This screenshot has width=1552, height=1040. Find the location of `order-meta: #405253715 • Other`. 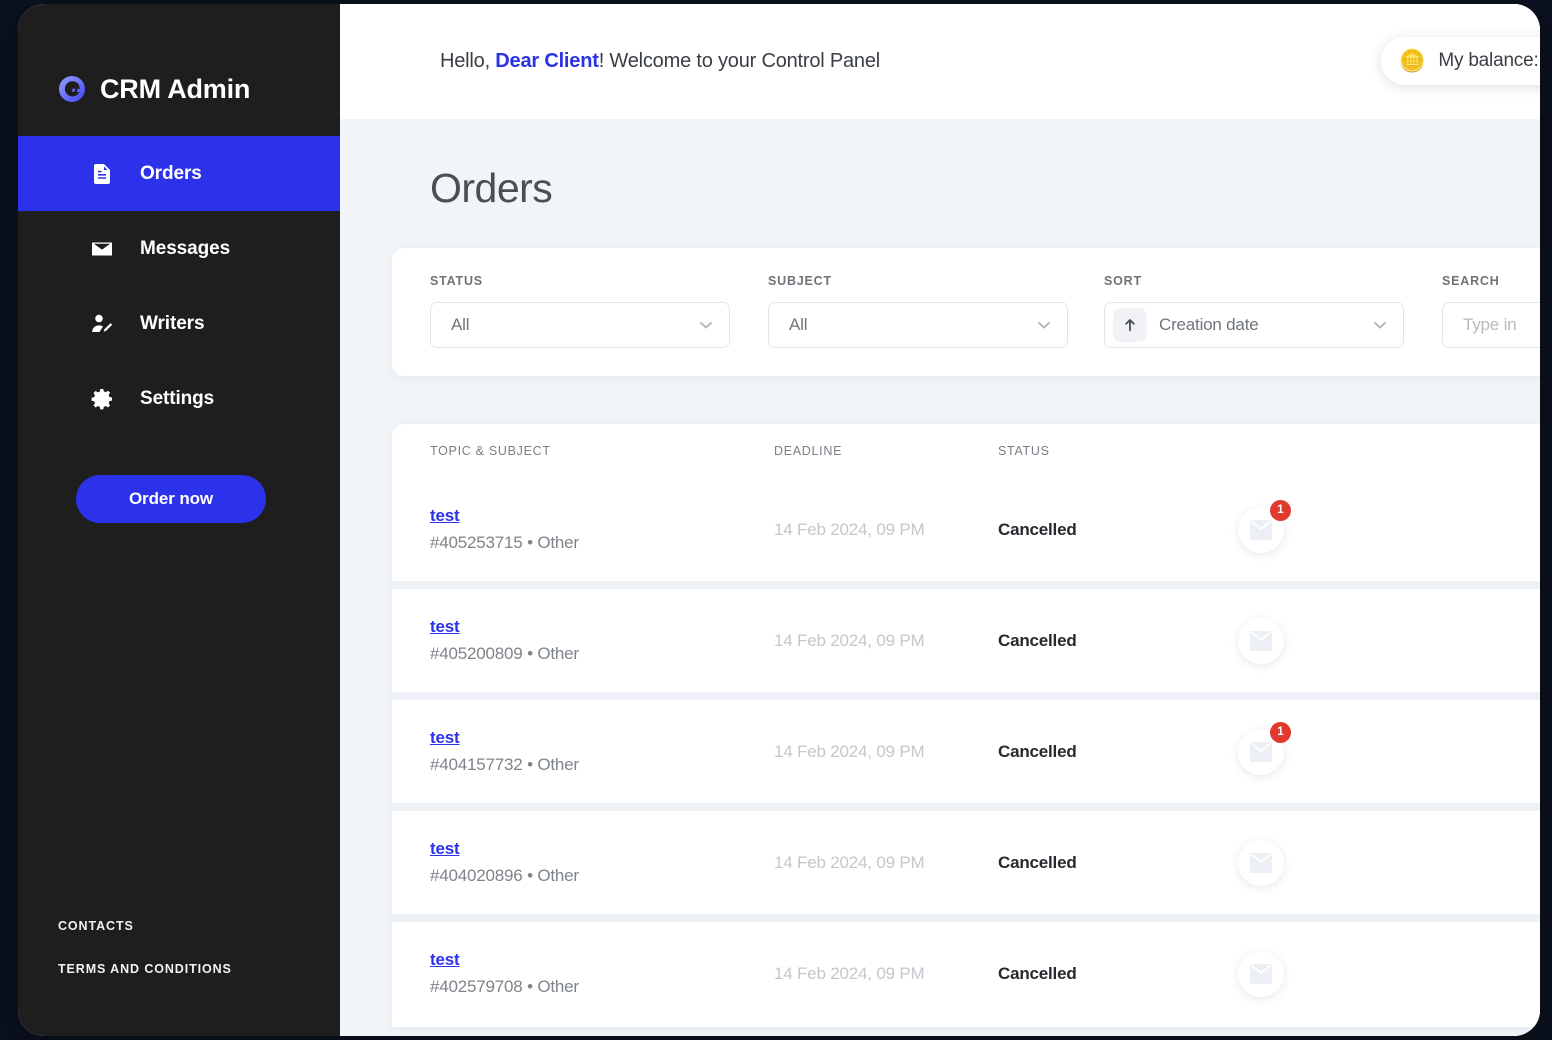

order-meta: #405253715 • Other is located at coordinates (504, 542).